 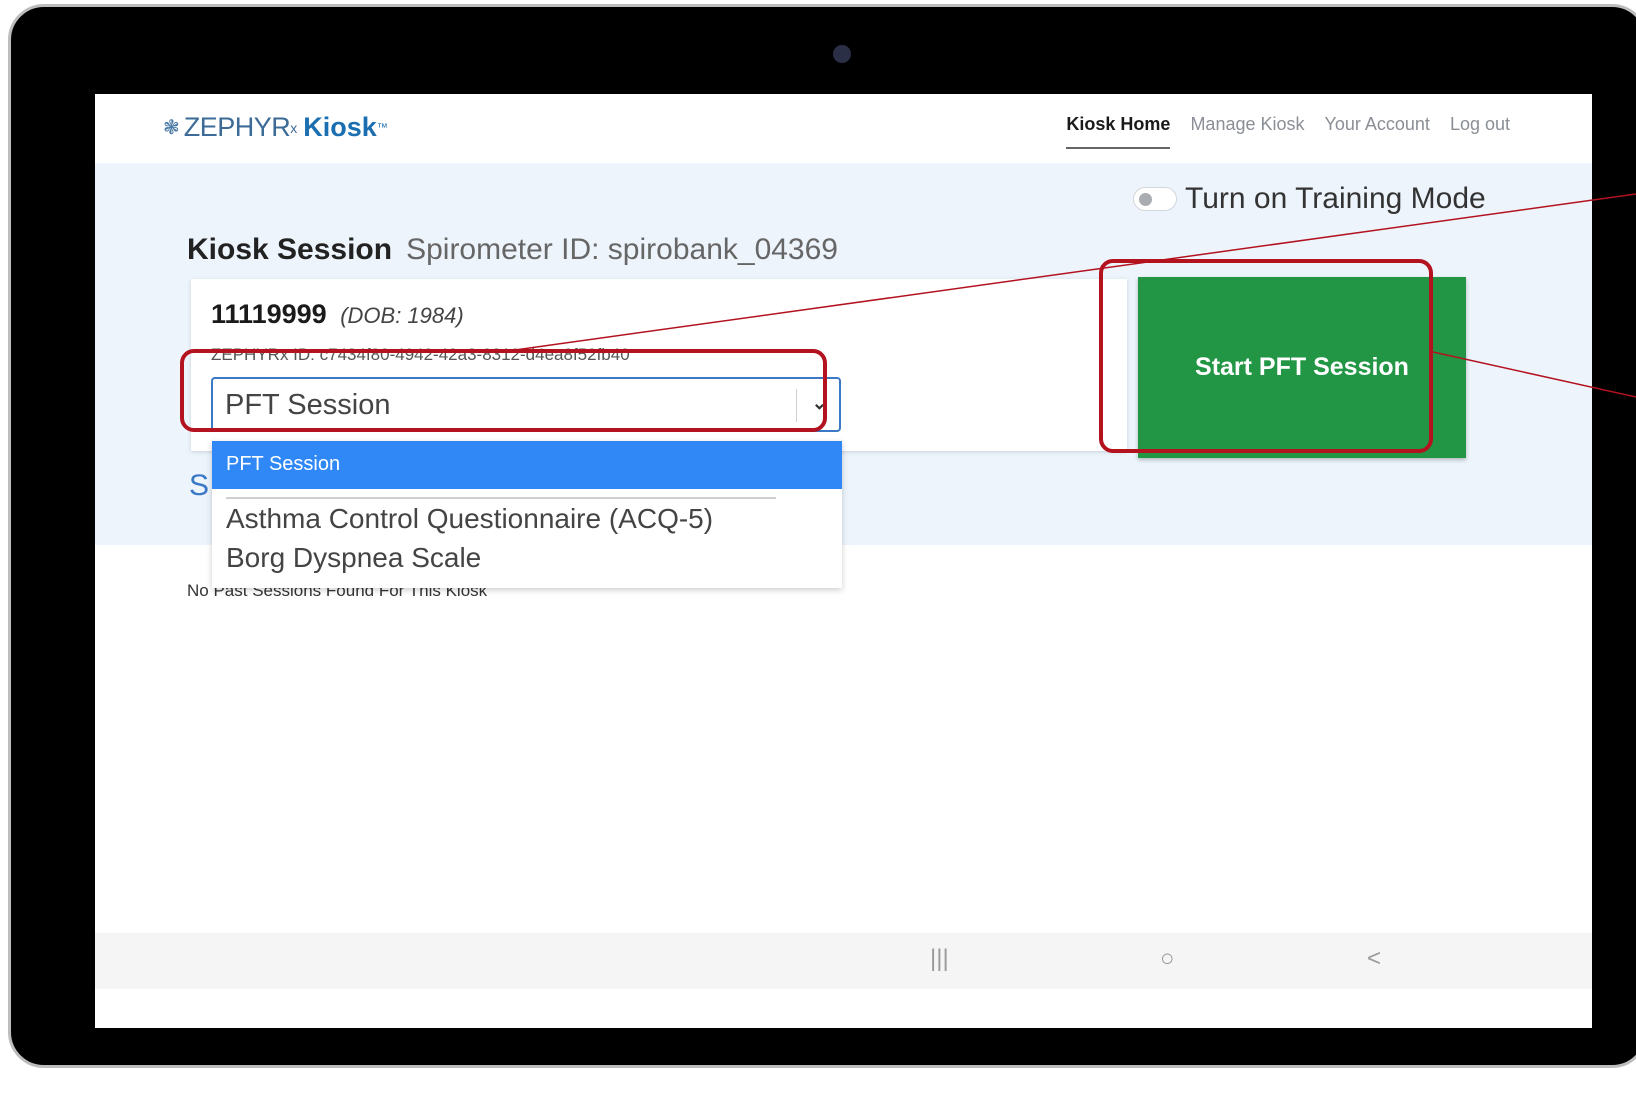 I want to click on annotation-callout-lines, so click(x=1075, y=295).